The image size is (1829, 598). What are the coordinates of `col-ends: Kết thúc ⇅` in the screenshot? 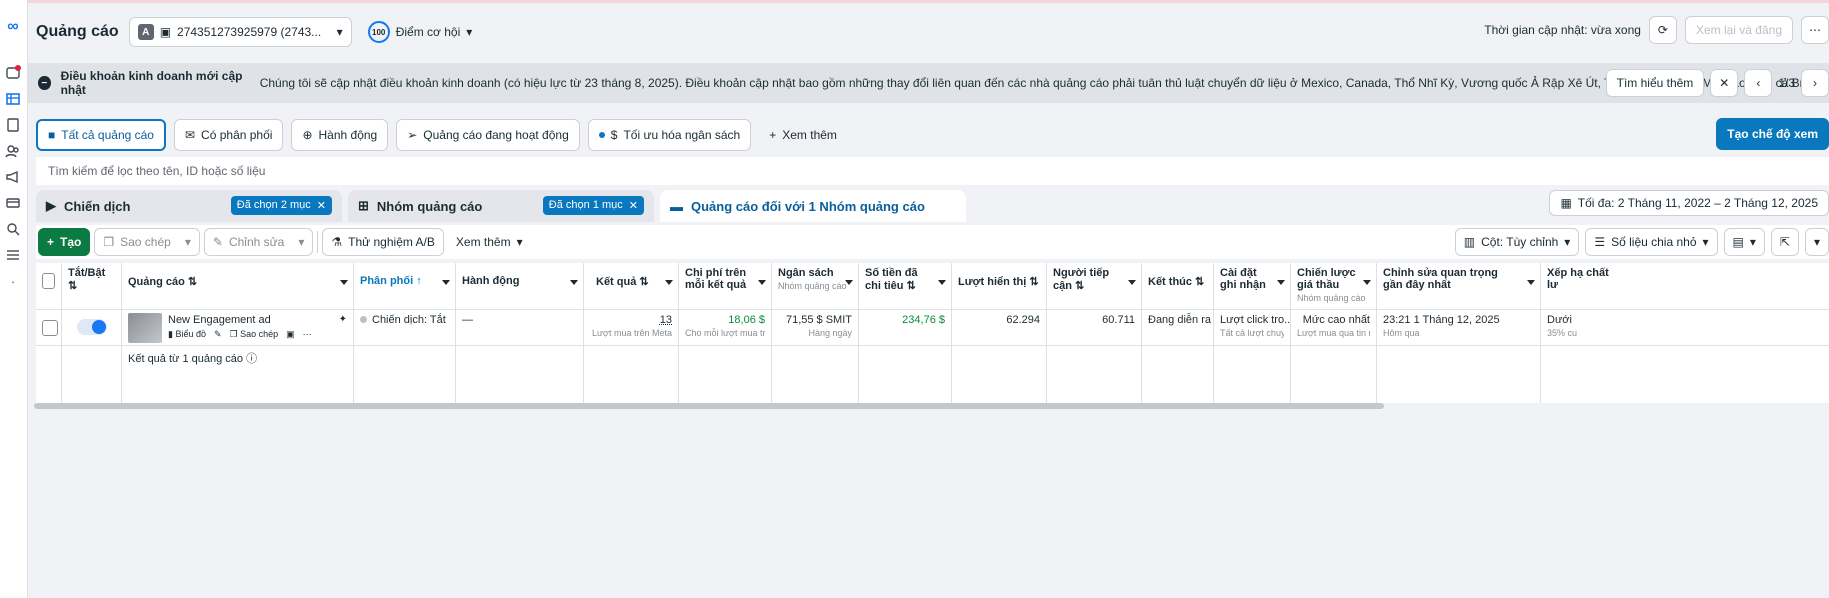 It's located at (1178, 286).